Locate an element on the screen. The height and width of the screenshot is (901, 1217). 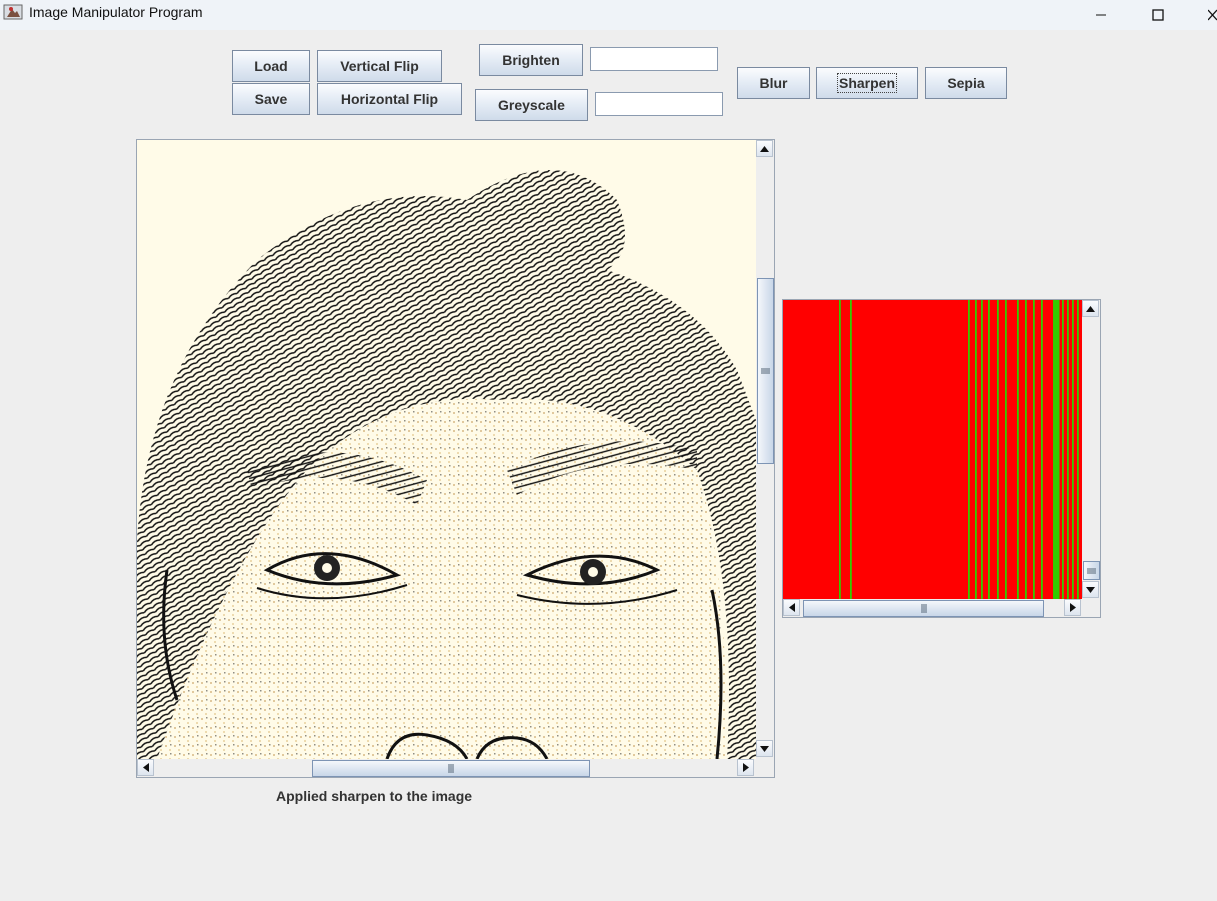
image-vertical-scroll-thumb is located at coordinates (765, 371).